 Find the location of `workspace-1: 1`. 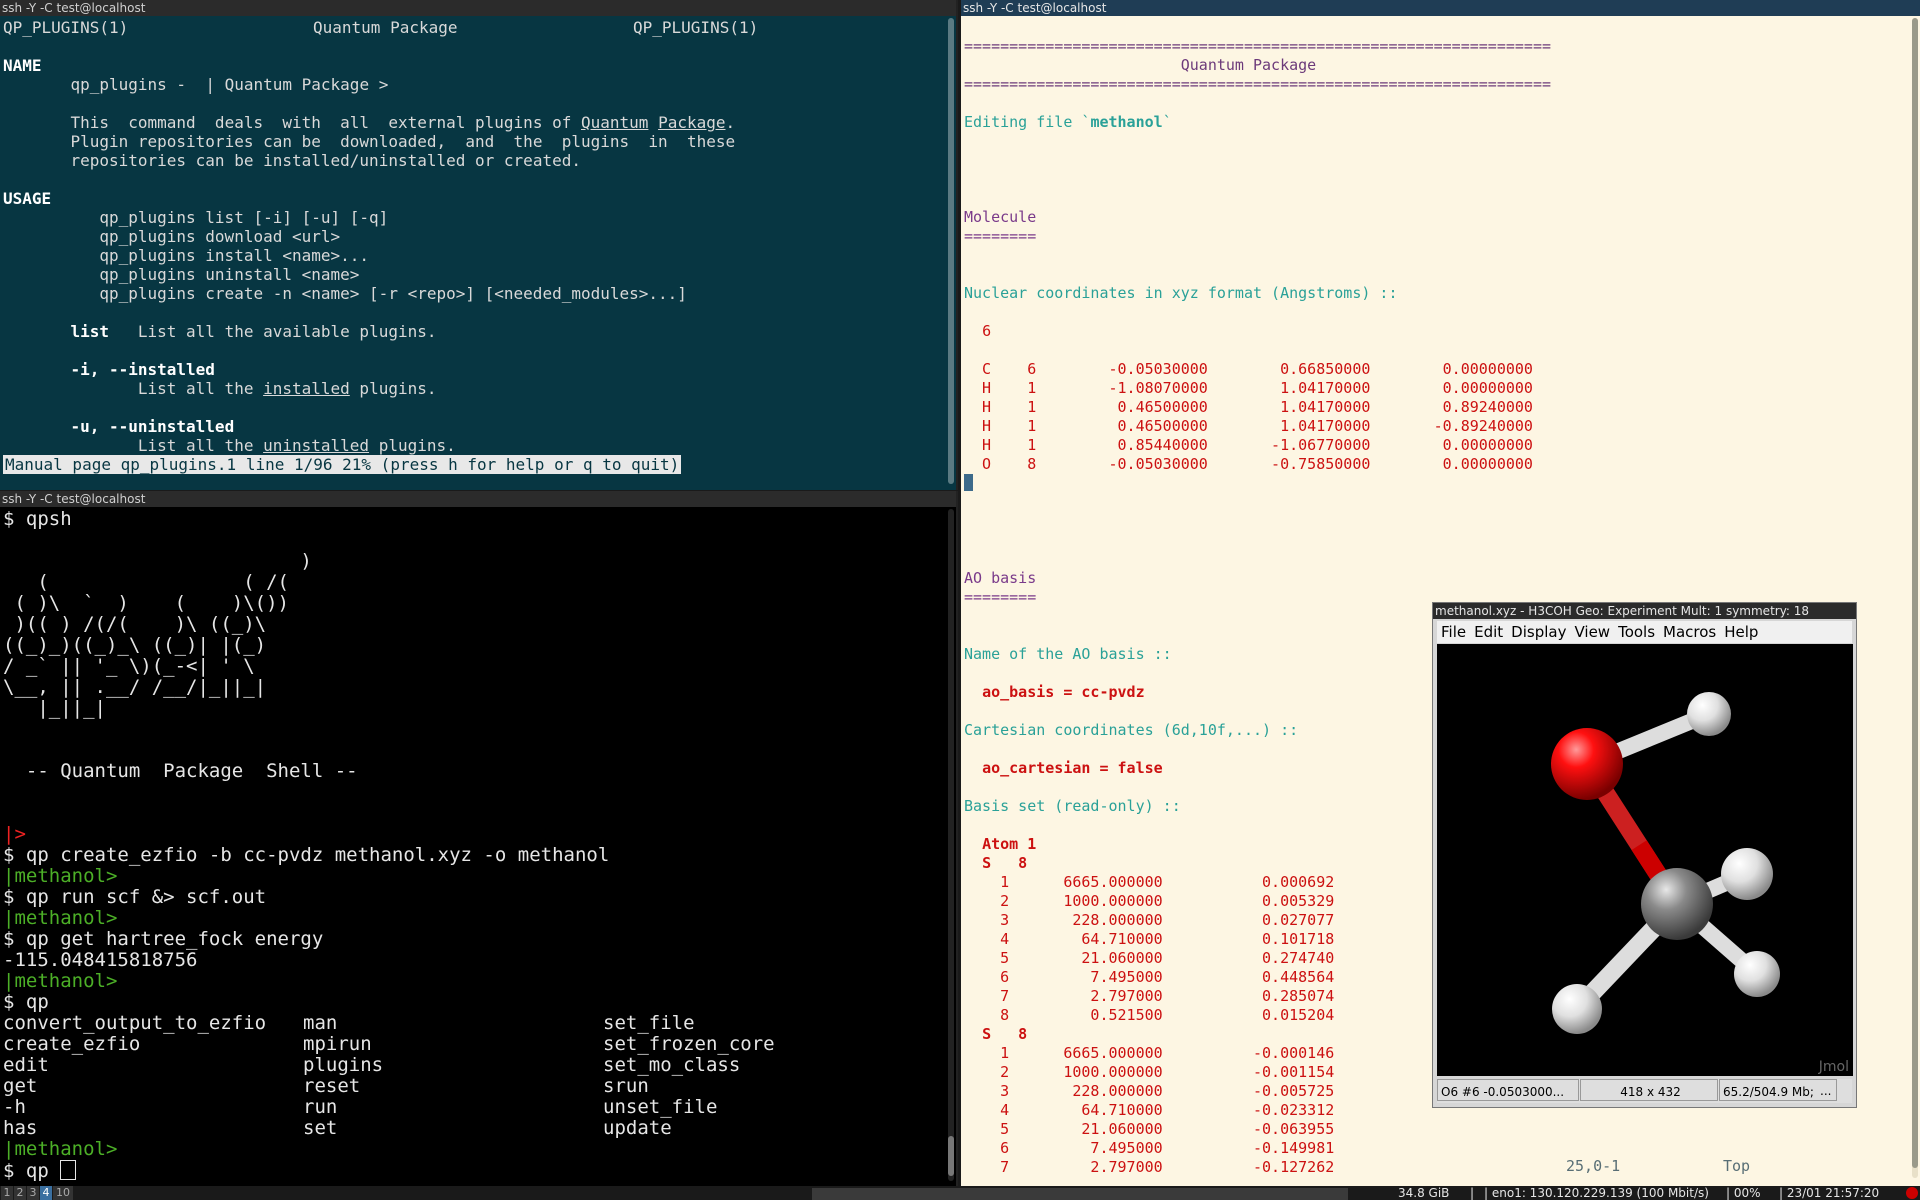

workspace-1: 1 is located at coordinates (7, 1193).